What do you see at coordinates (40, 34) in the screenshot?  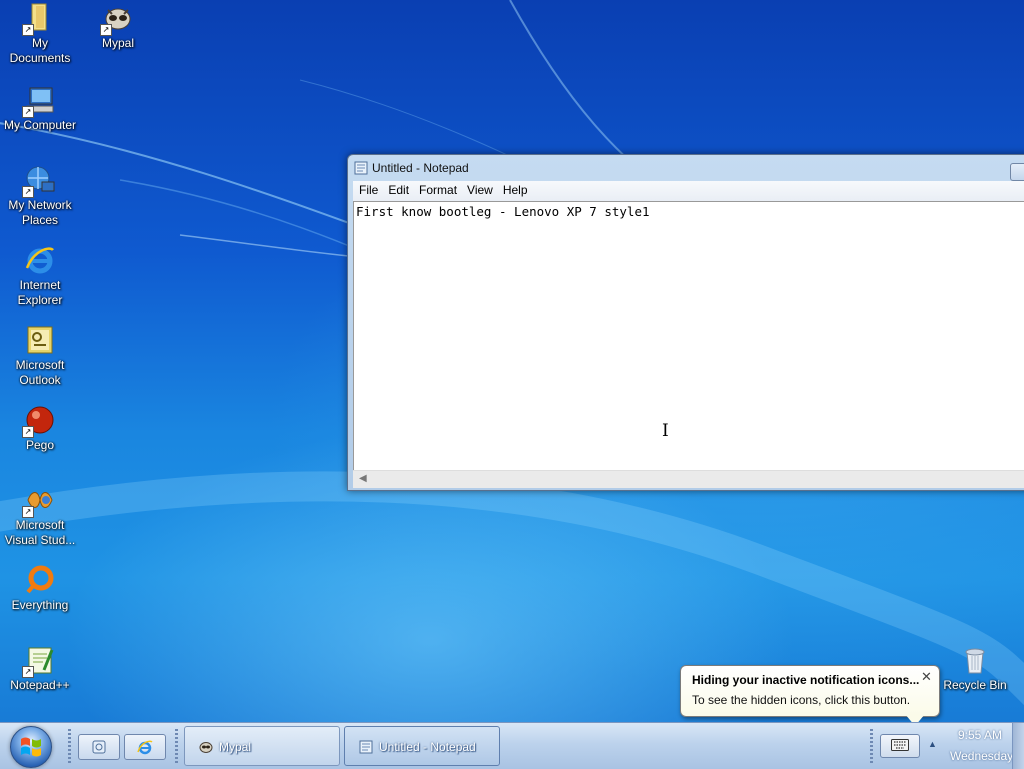 I see `desktop-icon-my-documents: ↗ My Documents` at bounding box center [40, 34].